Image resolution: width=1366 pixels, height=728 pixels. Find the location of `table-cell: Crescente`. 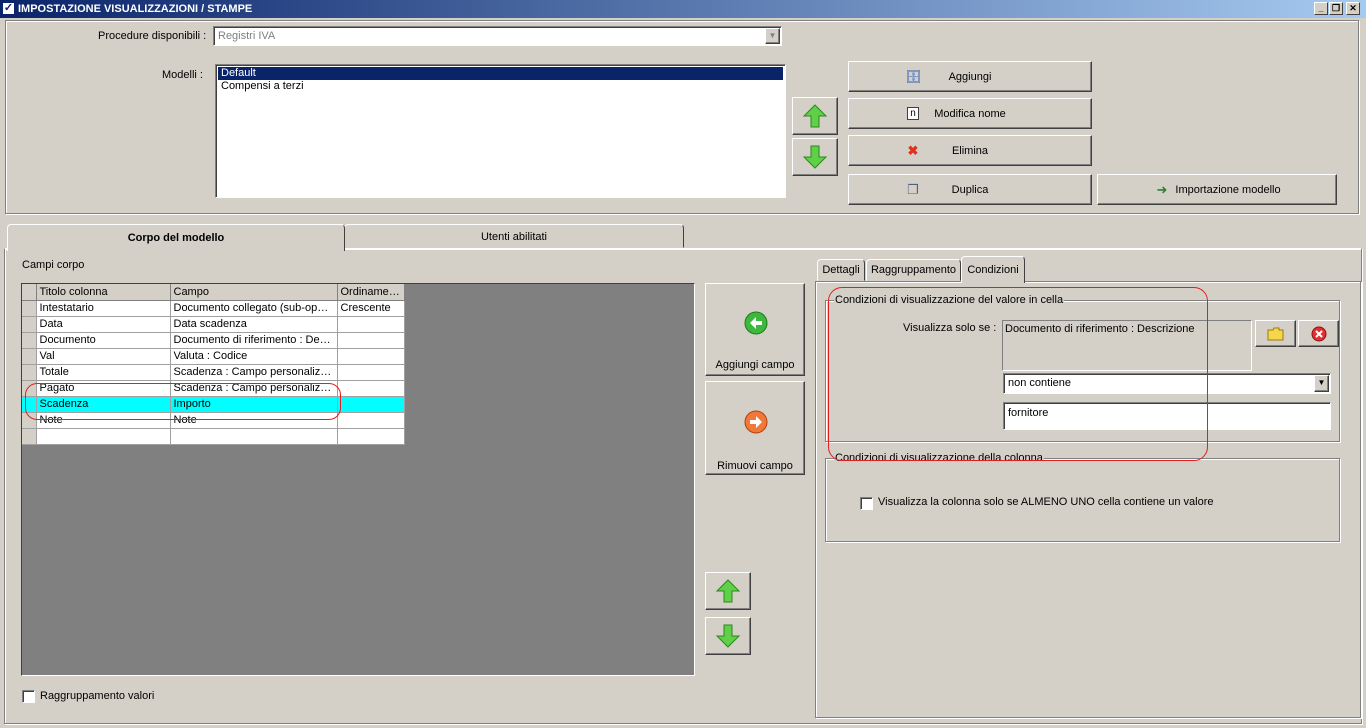

table-cell: Crescente is located at coordinates (371, 308).